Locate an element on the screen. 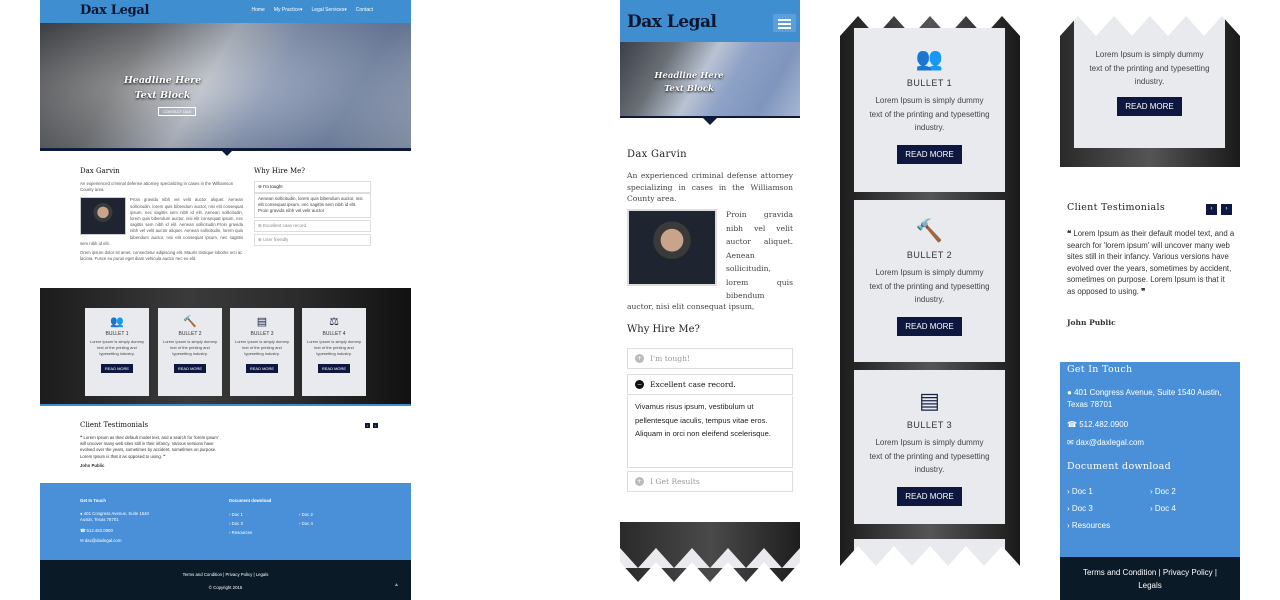 This screenshot has width=1280, height=600. why-title: Why Hire Me? is located at coordinates (663, 329).